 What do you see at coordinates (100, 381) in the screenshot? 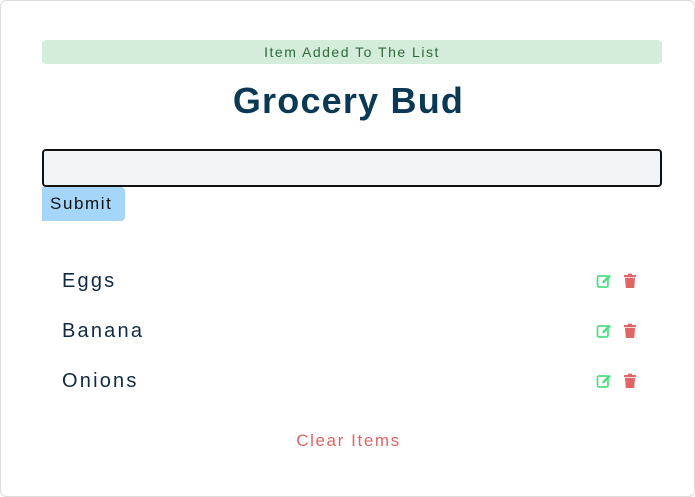
I see `item-name: Onions` at bounding box center [100, 381].